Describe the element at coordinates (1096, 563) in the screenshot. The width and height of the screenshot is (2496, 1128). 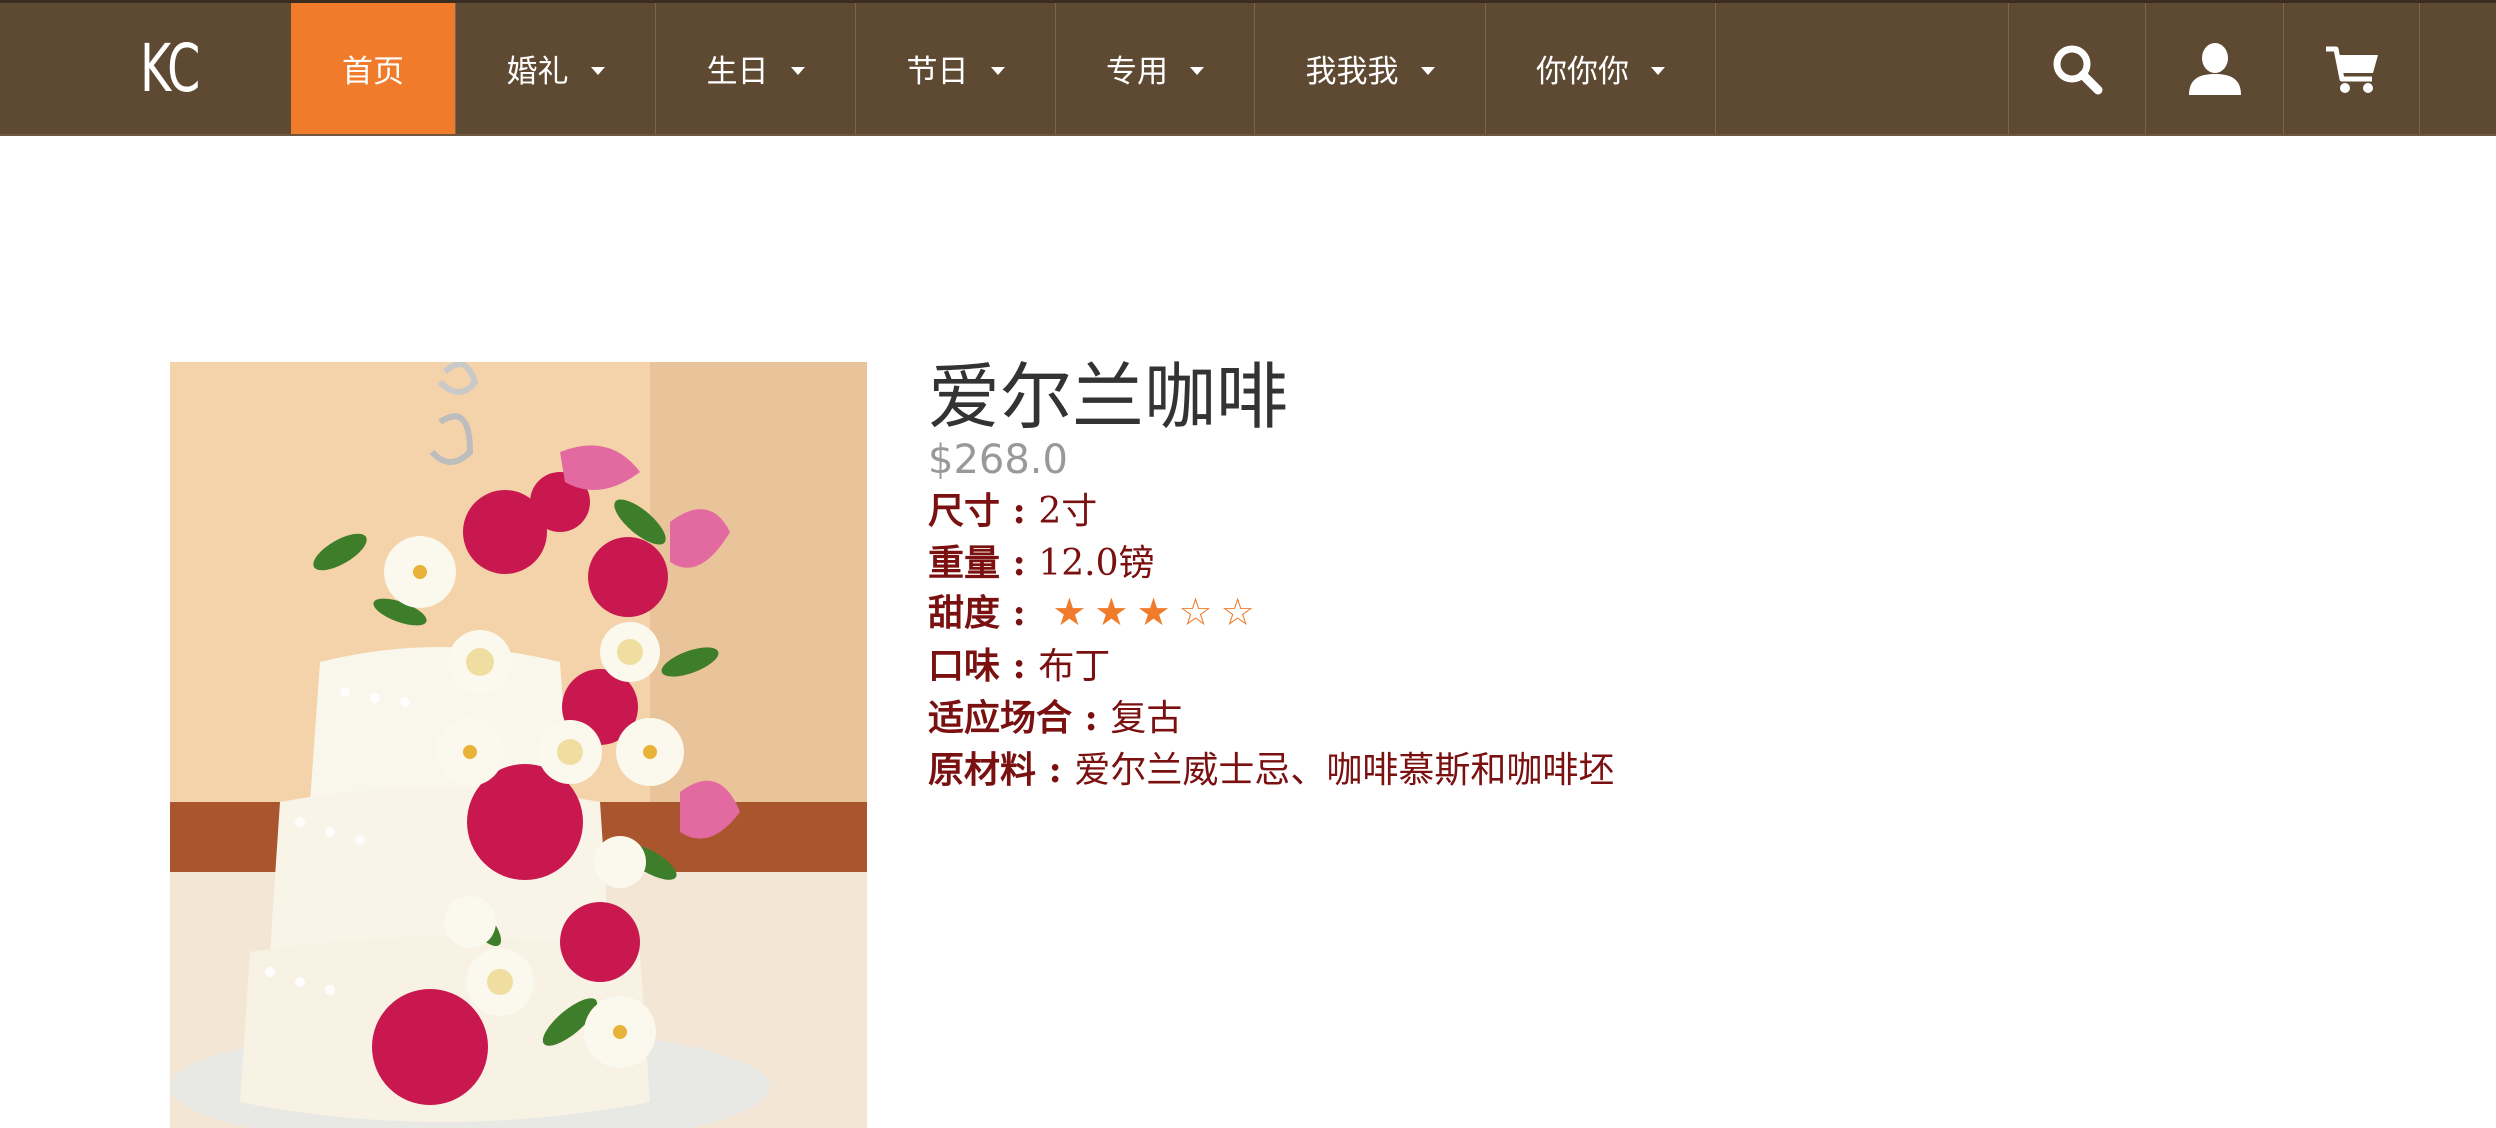
I see `weight-value: 12.0镑` at that location.